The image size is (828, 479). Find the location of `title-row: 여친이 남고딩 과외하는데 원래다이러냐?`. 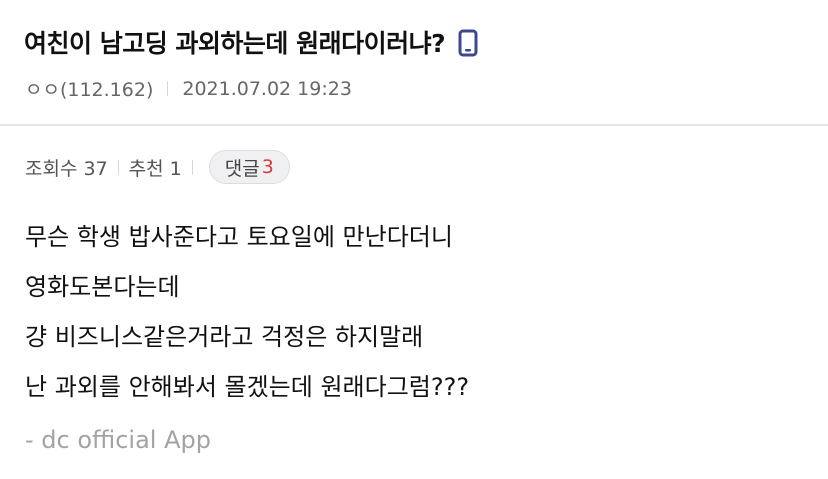

title-row: 여친이 남고딩 과외하는데 원래다이러냐? is located at coordinates (251, 42).